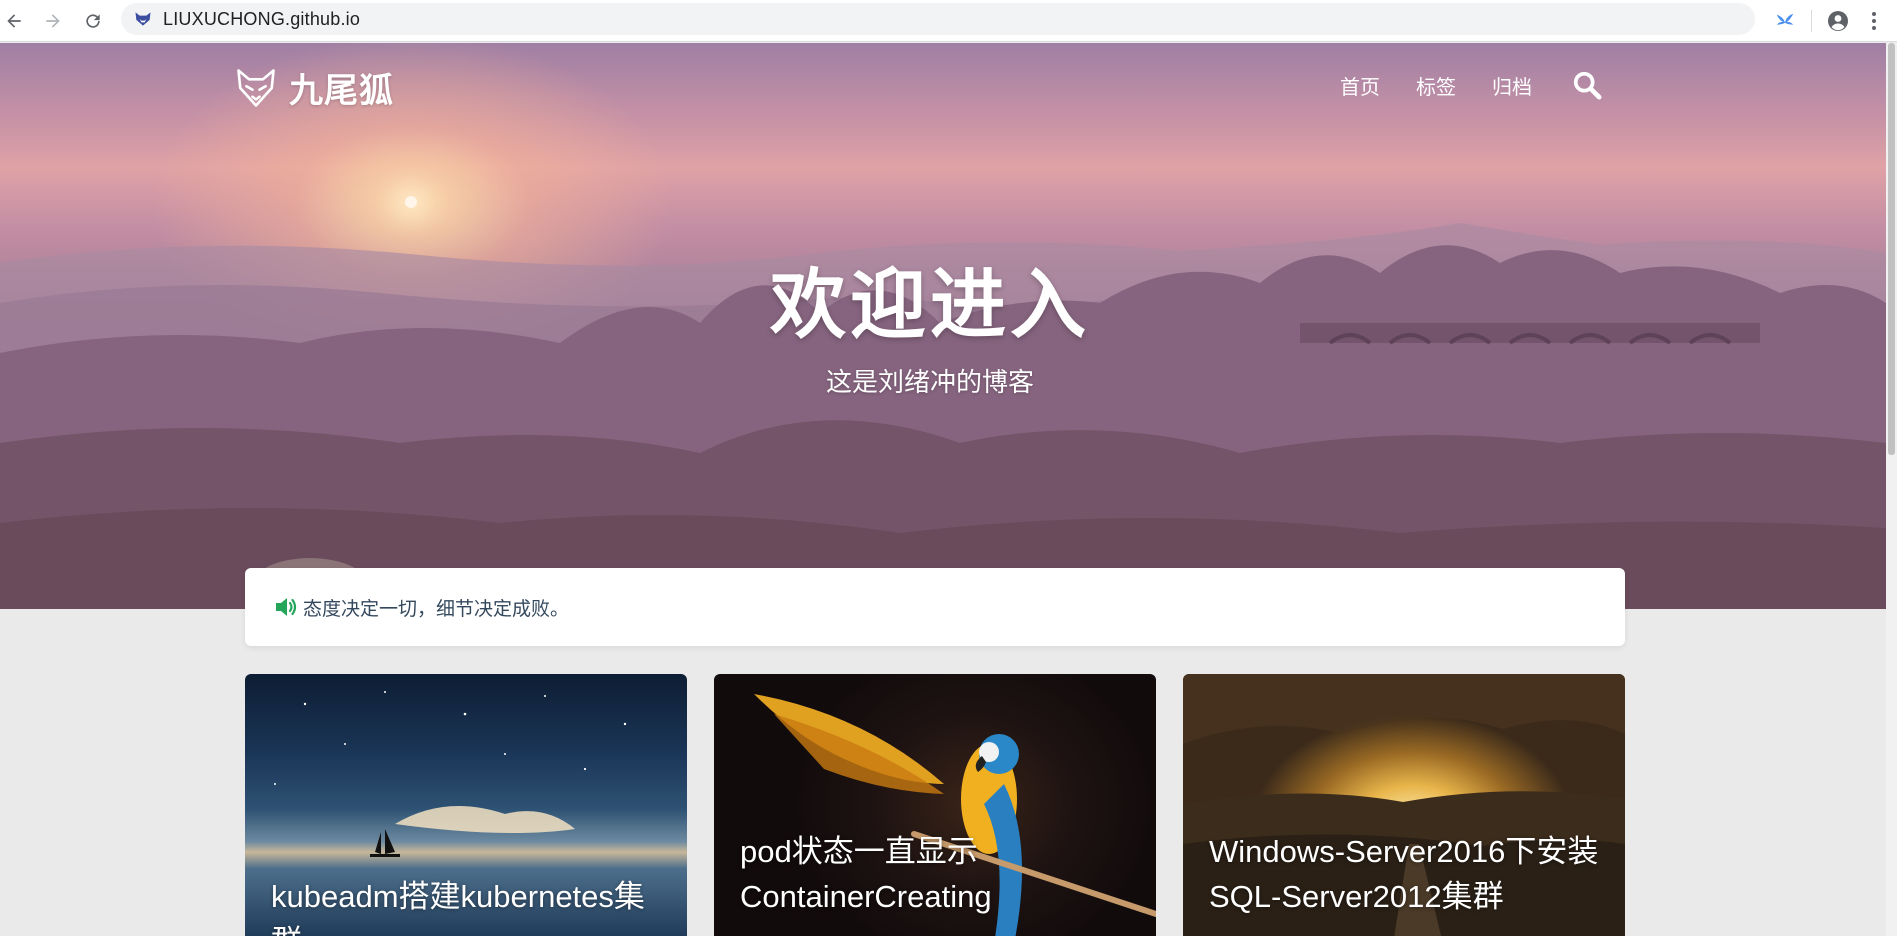  What do you see at coordinates (935, 607) in the screenshot?
I see `notice-bar: 态度决定一切，细节决定成败。` at bounding box center [935, 607].